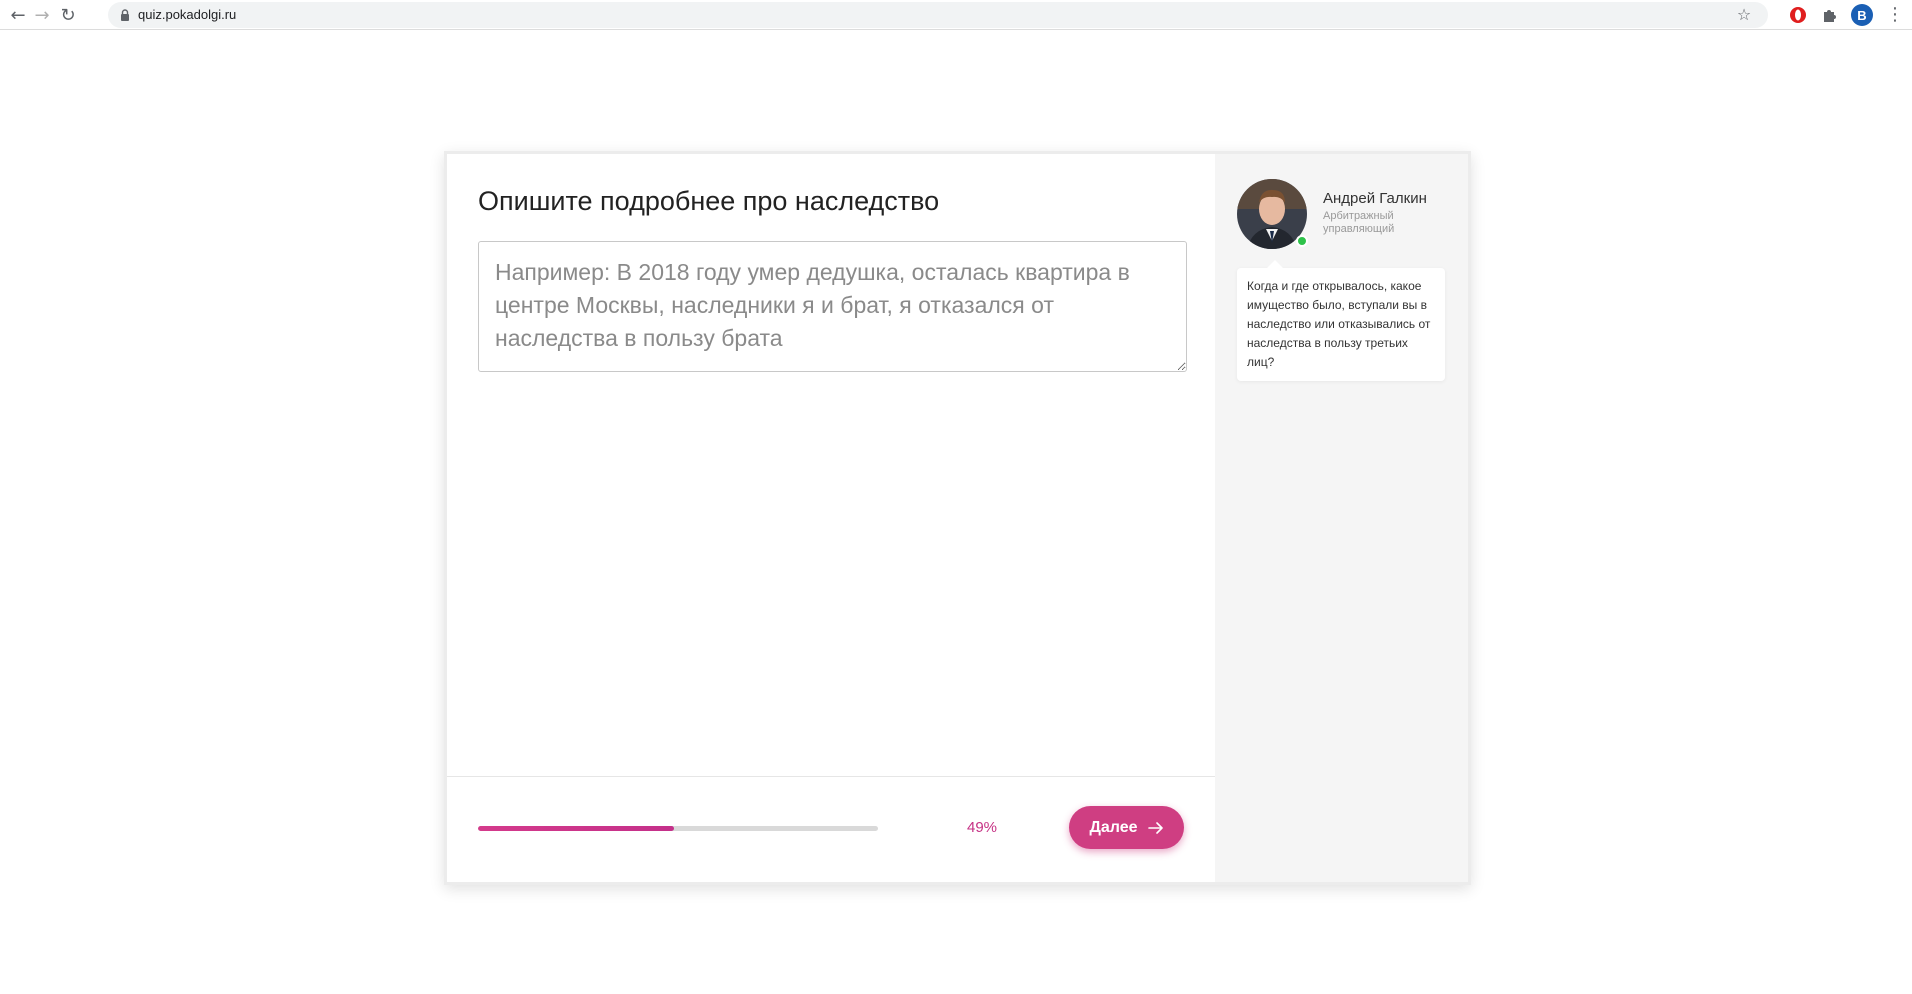 Image resolution: width=1912 pixels, height=994 pixels. Describe the element at coordinates (1862, 15) in the screenshot. I see `profile-avatar: B` at that location.